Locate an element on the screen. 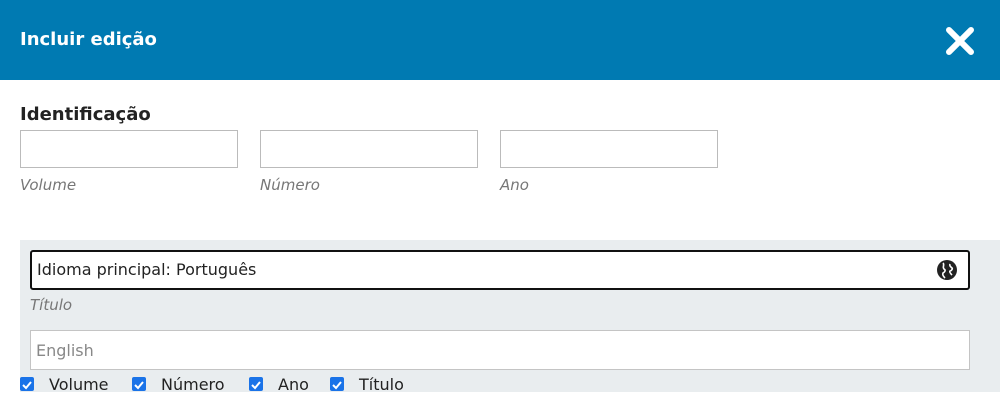  year-input is located at coordinates (609, 149).